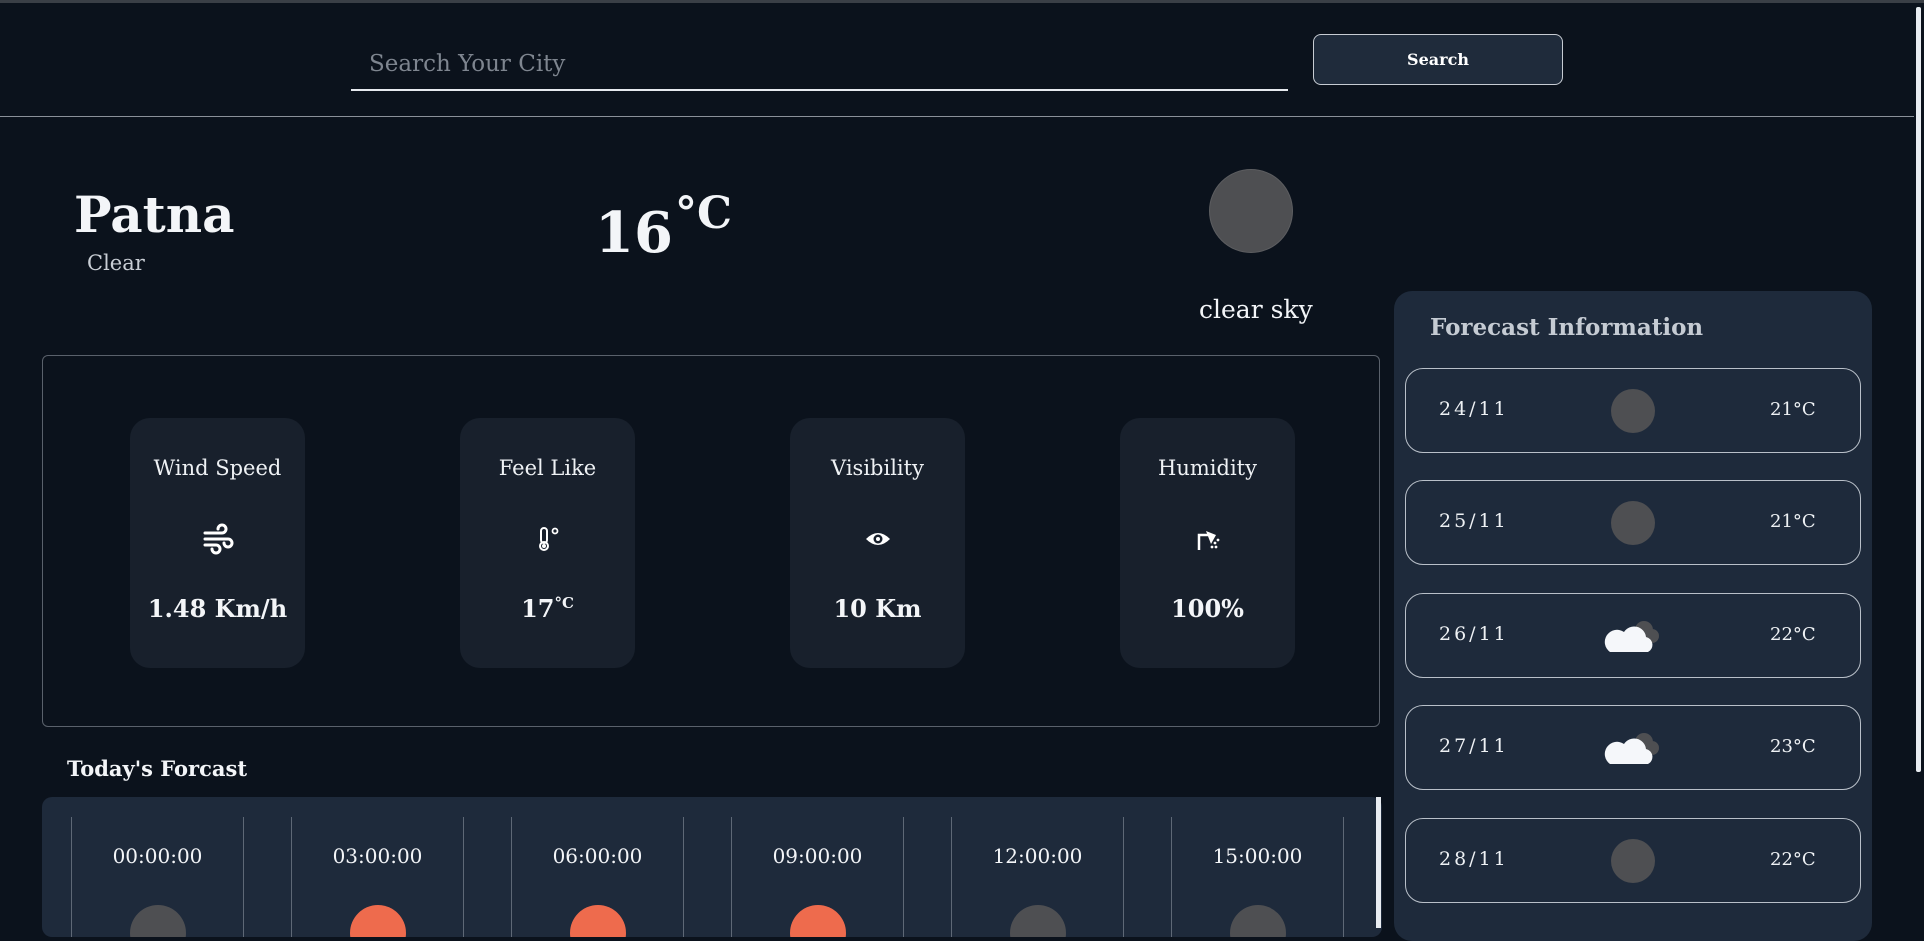 The image size is (1924, 941). I want to click on forecast-date: 26/11, so click(1474, 634).